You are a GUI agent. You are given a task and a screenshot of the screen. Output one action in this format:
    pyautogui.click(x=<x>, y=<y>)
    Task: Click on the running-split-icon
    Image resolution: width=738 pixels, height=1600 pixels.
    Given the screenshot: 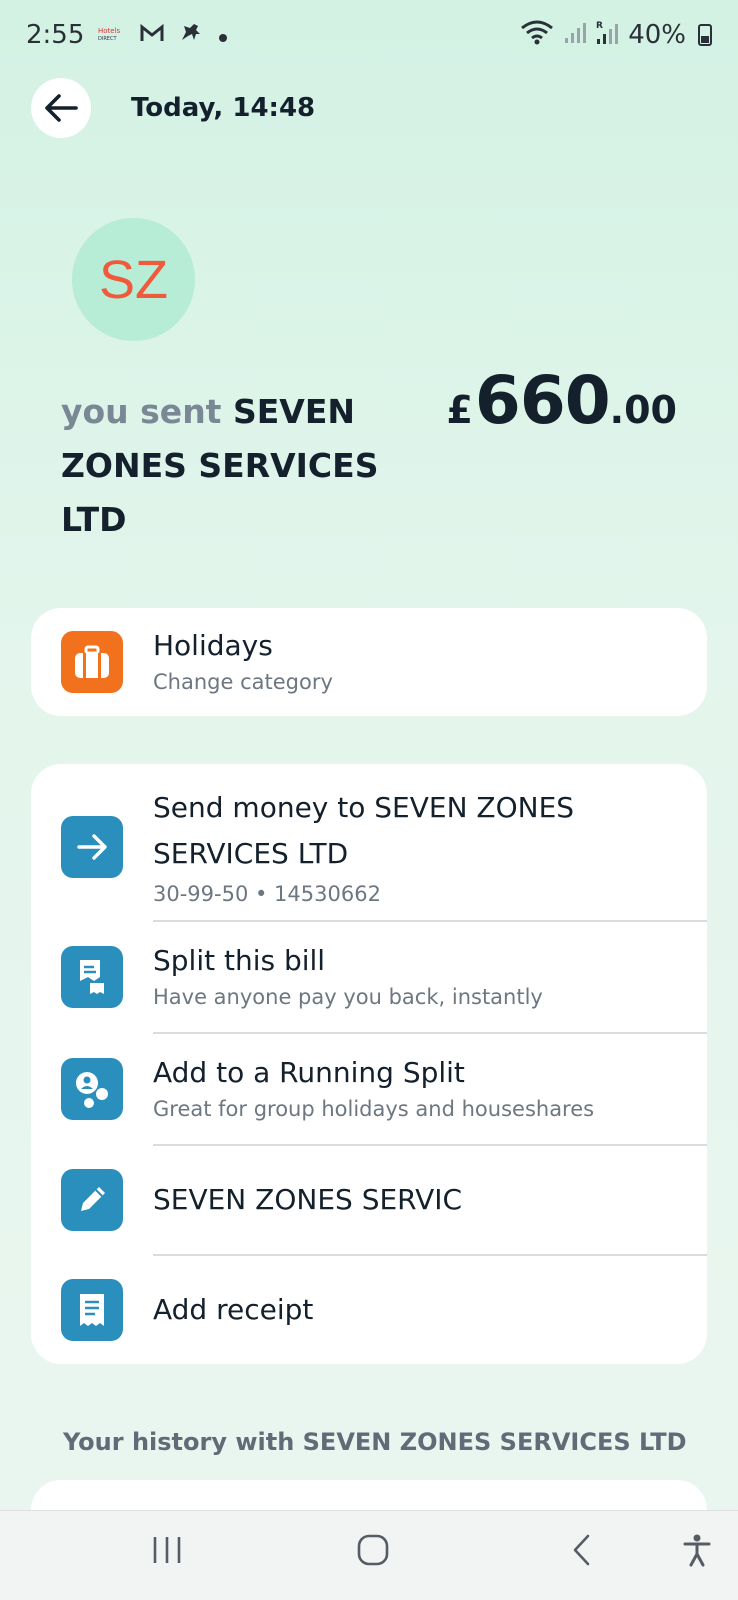 What is the action you would take?
    pyautogui.click(x=92, y=1089)
    